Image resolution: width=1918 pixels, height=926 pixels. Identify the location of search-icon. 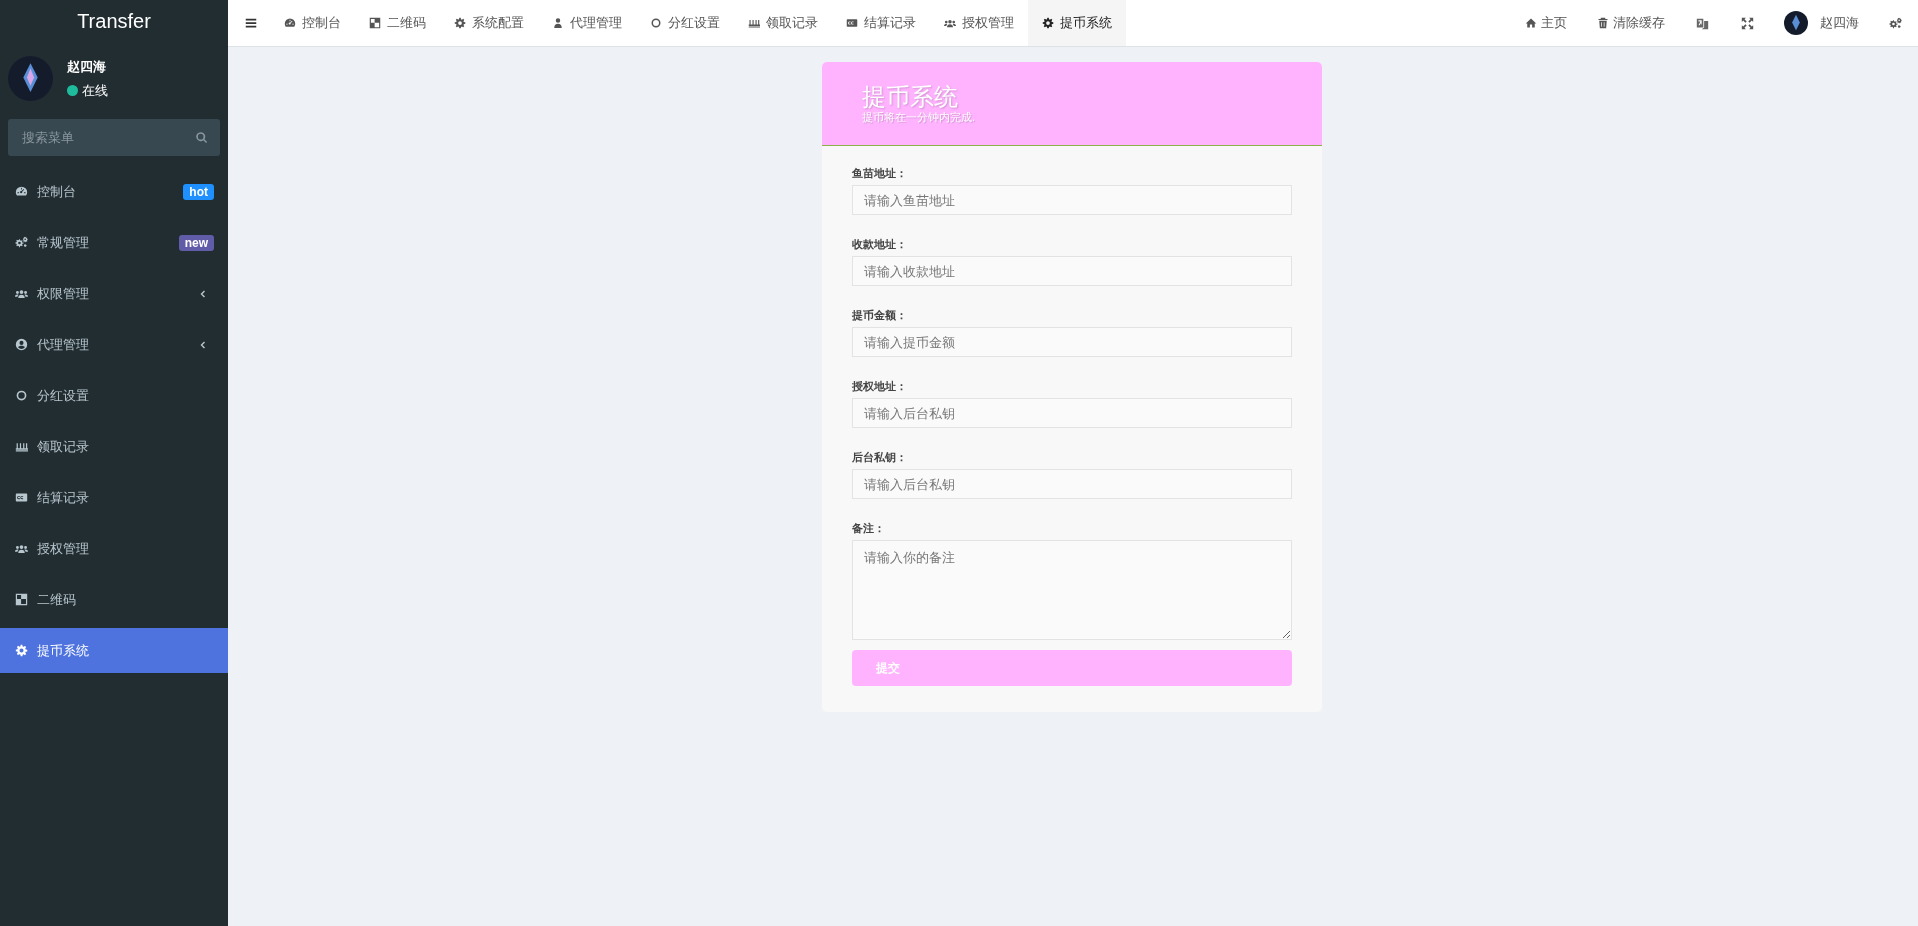
(201, 137).